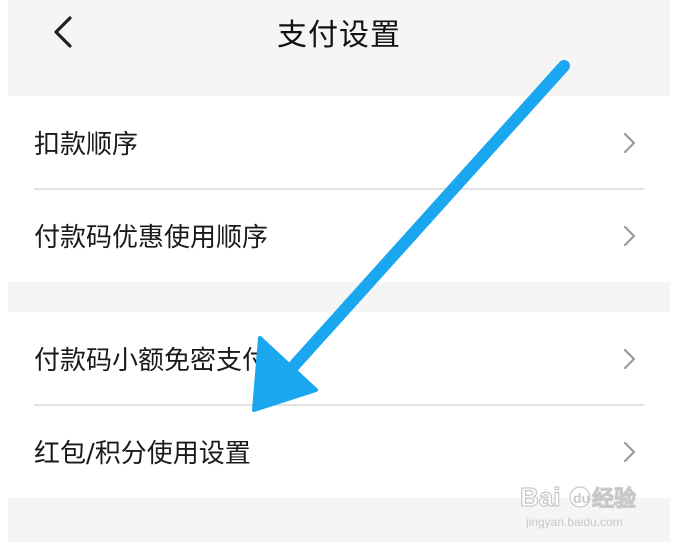 This screenshot has width=682, height=542. I want to click on settings-item-label: 扣款顺序, so click(86, 145).